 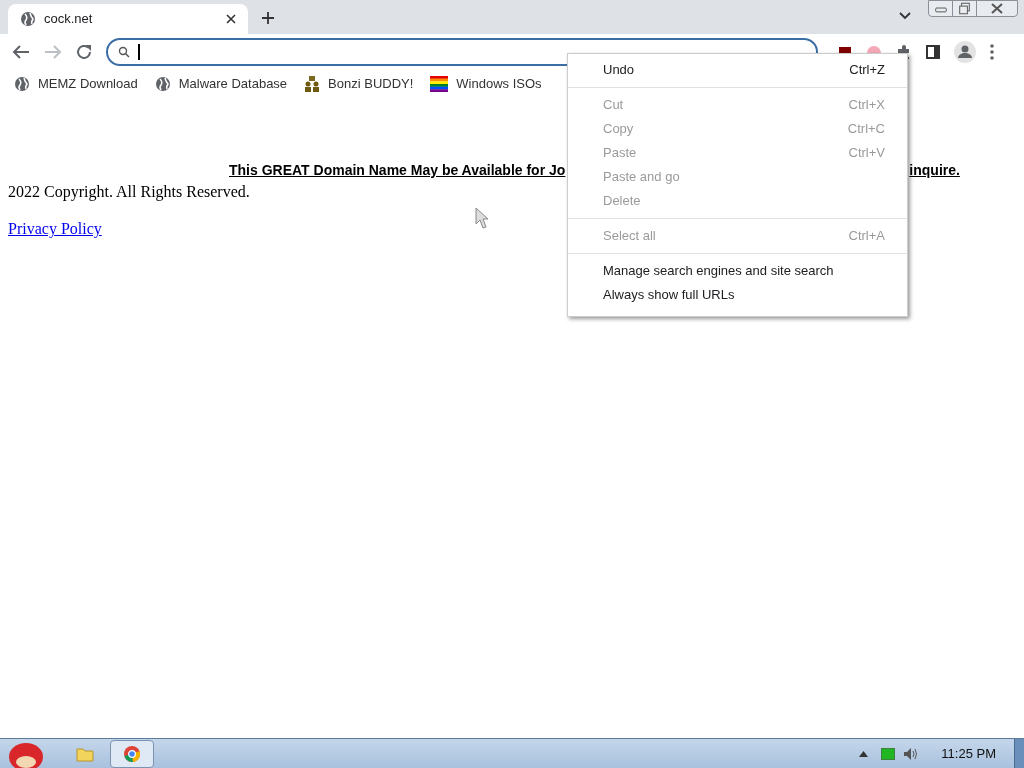 I want to click on text-cursor, so click(x=139, y=52).